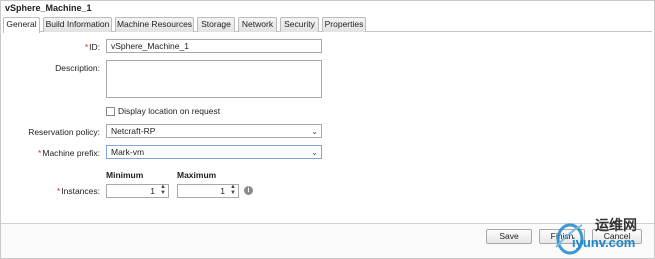 This screenshot has width=655, height=259. What do you see at coordinates (137, 191) in the screenshot?
I see `minimum-instances-stepper: 1 ▲ ▼` at bounding box center [137, 191].